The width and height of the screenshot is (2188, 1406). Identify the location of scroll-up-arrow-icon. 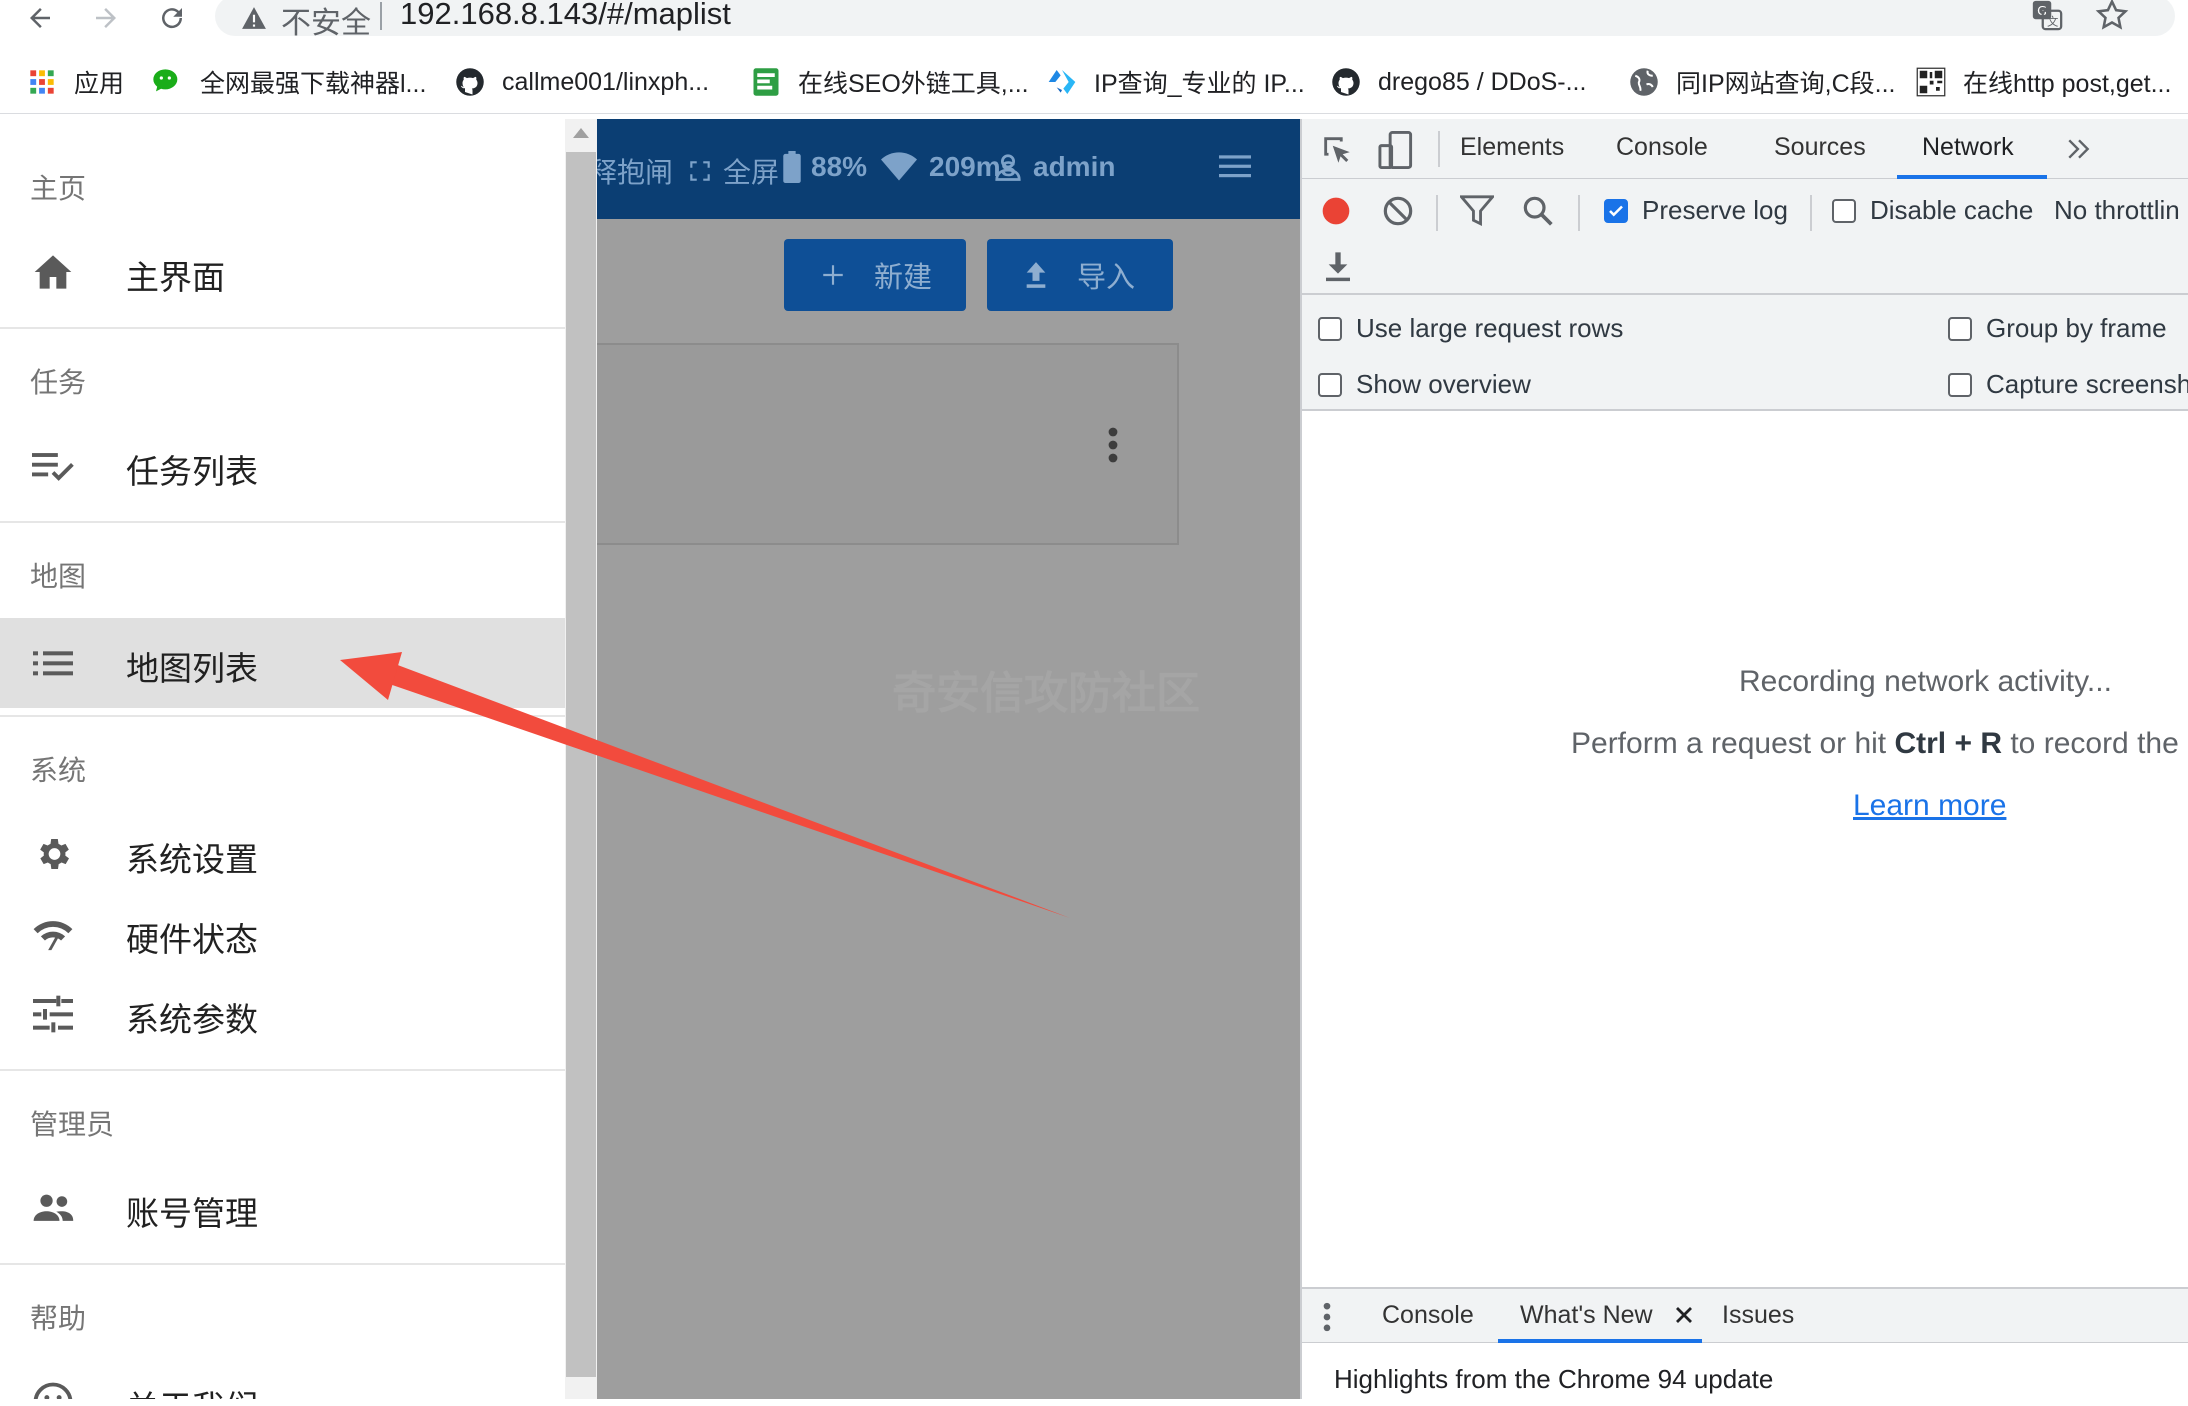
(581, 133).